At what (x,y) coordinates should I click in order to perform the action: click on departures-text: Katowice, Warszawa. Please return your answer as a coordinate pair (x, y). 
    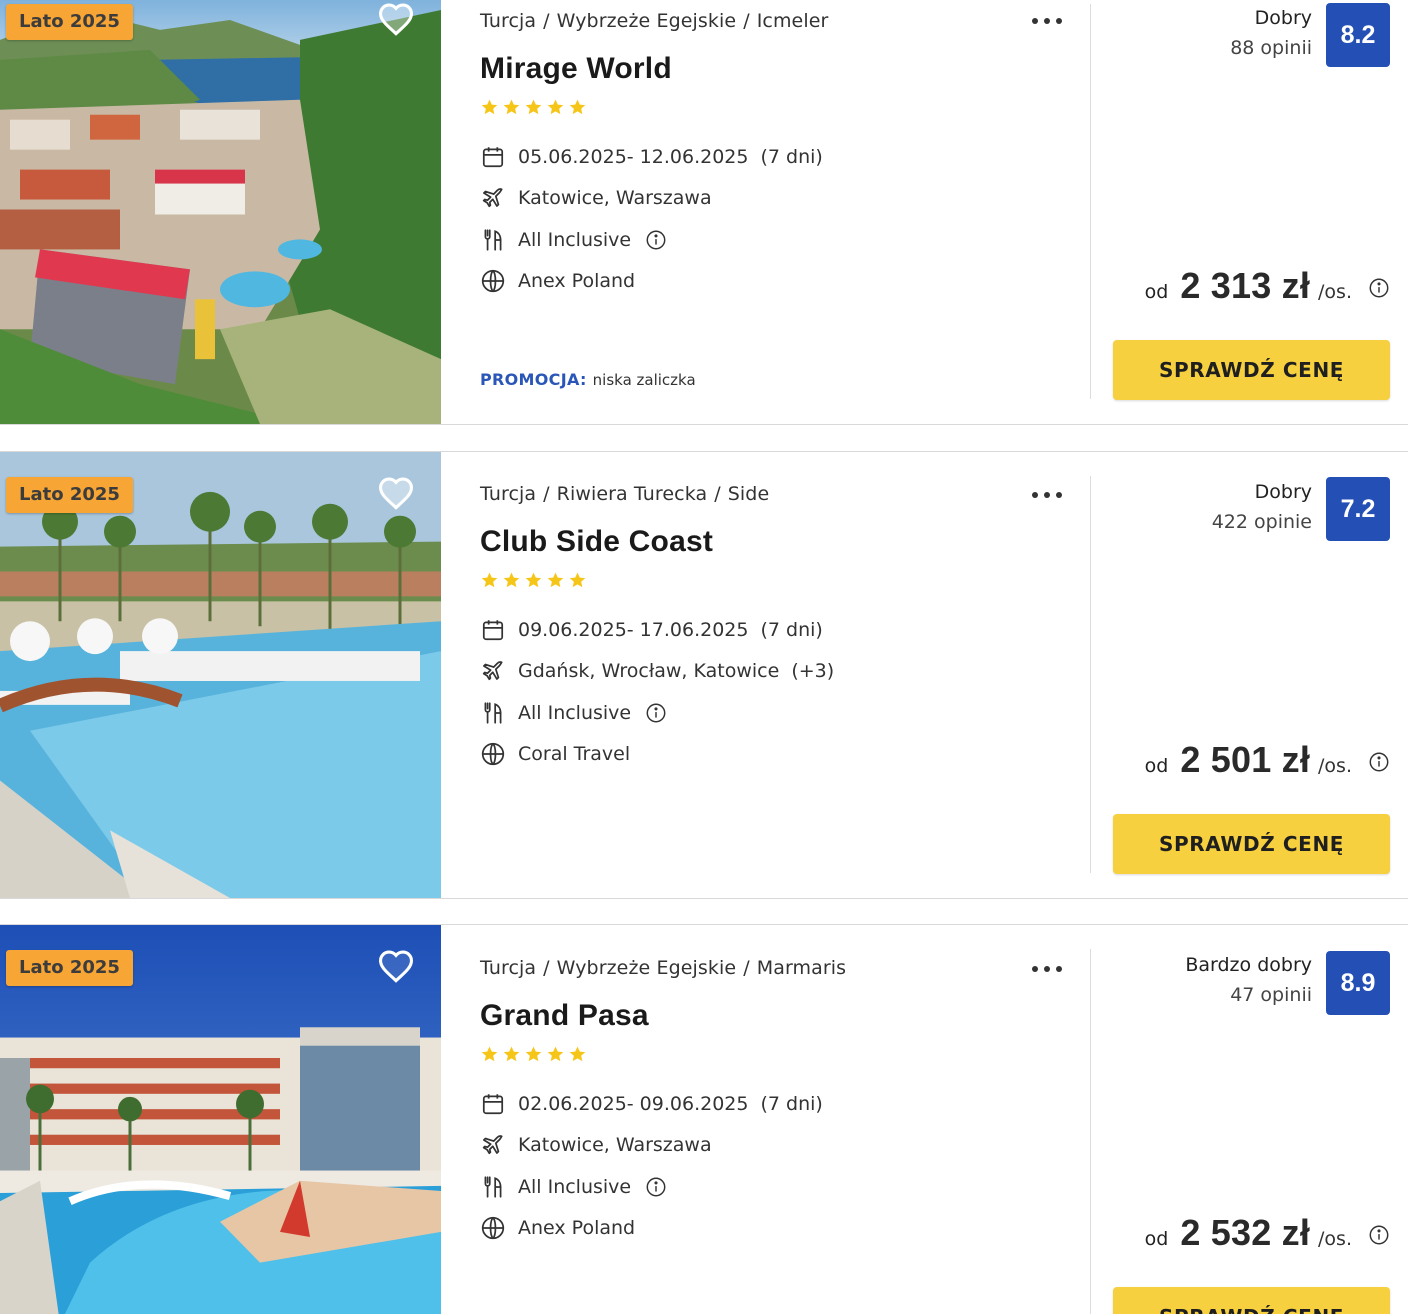
    Looking at the image, I should click on (615, 198).